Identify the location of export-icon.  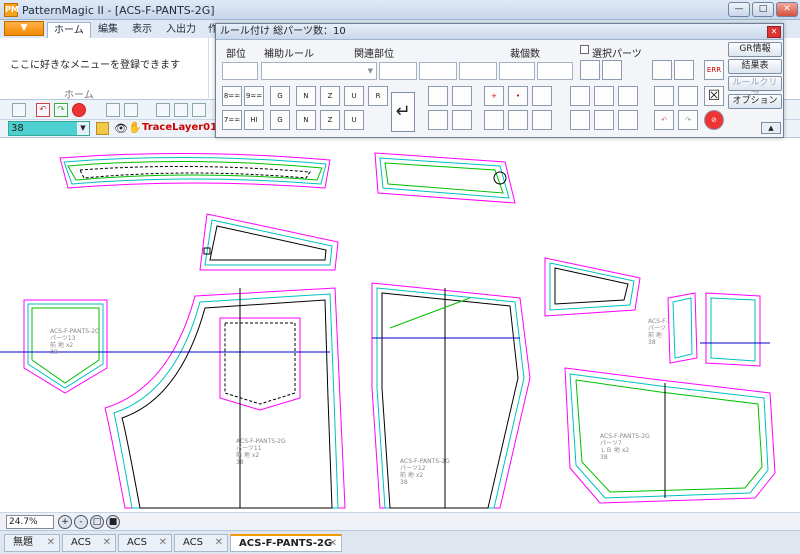
(688, 96).